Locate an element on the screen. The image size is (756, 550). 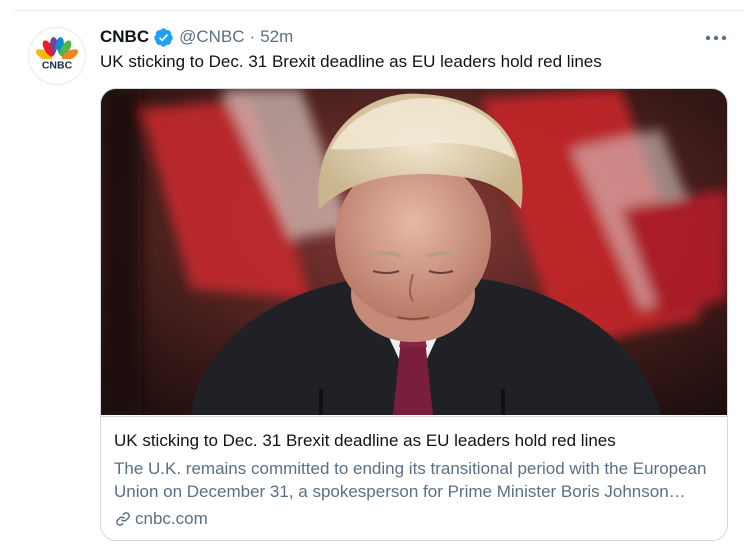
verified-badge-icon is located at coordinates (163, 37).